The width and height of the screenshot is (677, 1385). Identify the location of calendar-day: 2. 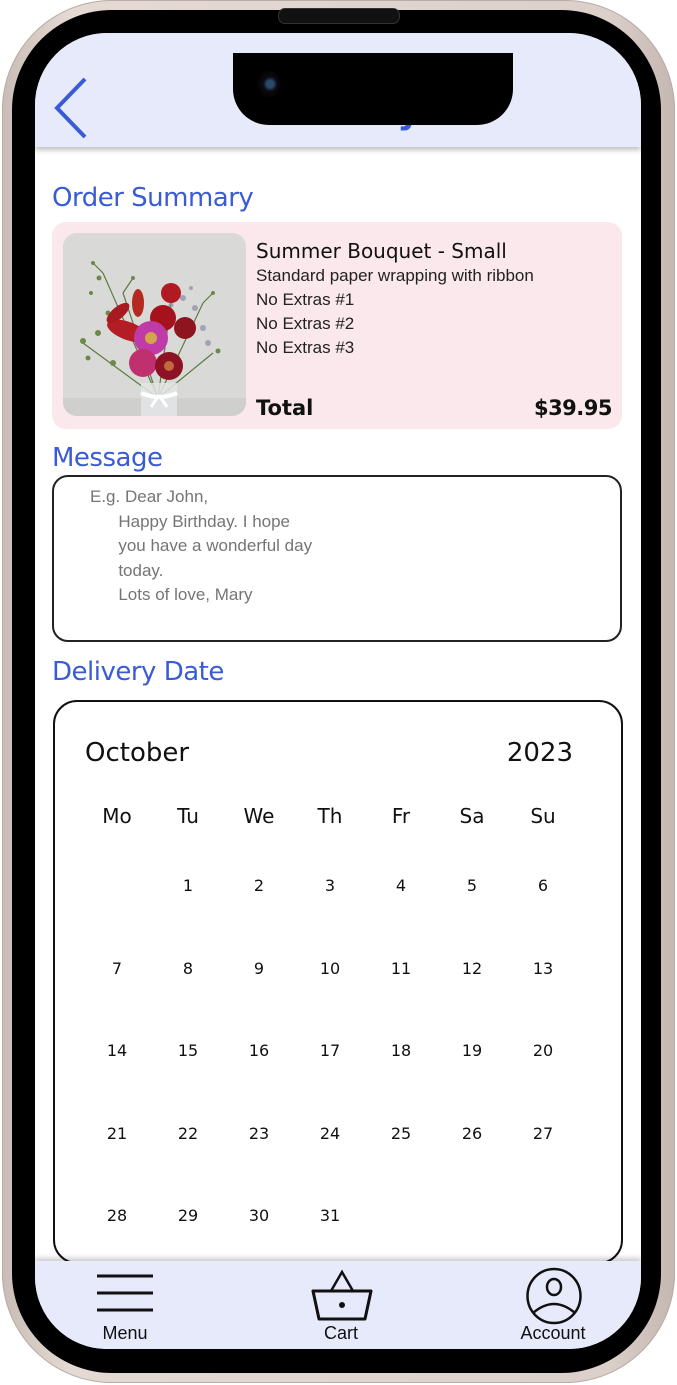
(259, 886).